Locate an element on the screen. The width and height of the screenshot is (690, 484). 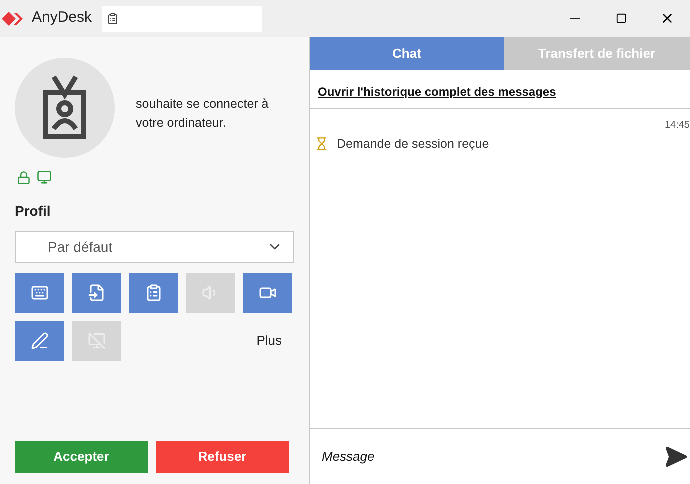
message-text: Demande de session reçue is located at coordinates (413, 144).